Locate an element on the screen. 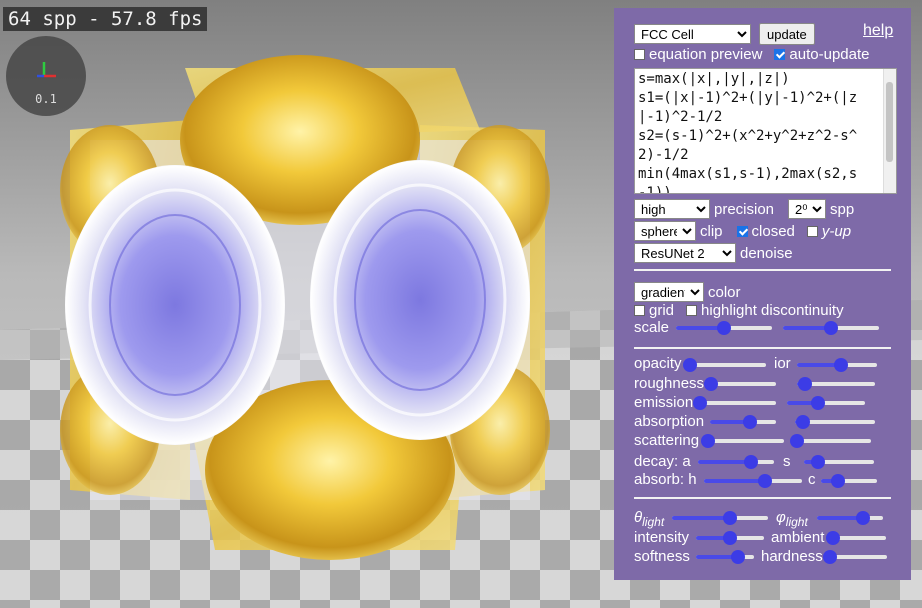 The image size is (922, 608). highlight-checkbox is located at coordinates (692, 310).